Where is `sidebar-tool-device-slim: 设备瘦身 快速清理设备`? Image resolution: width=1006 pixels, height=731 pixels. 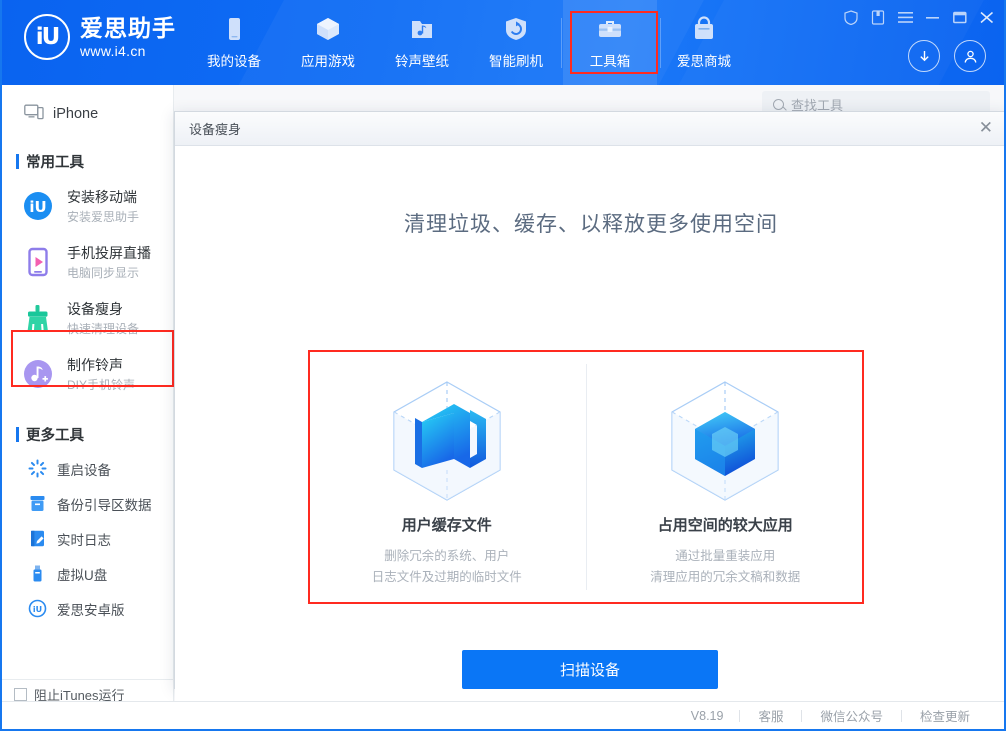 sidebar-tool-device-slim: 设备瘦身 快速清理设备 is located at coordinates (87, 318).